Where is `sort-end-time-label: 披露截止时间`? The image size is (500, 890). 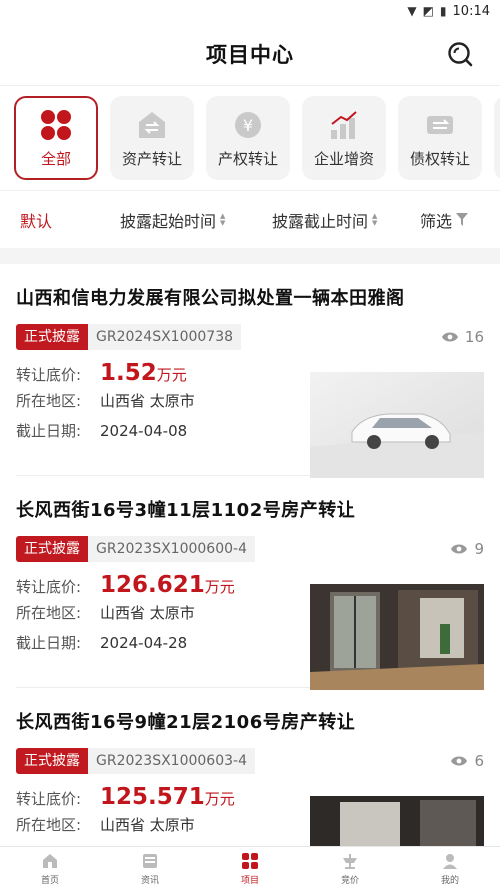
sort-end-time-label: 披露截止时间 is located at coordinates (320, 221).